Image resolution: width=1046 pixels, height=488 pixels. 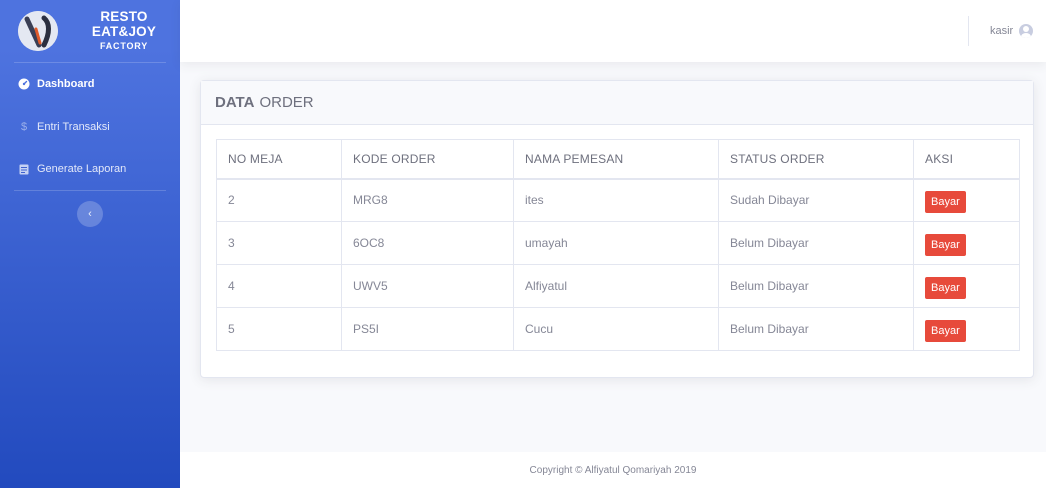 I want to click on sidebar-divider, so click(x=90, y=190).